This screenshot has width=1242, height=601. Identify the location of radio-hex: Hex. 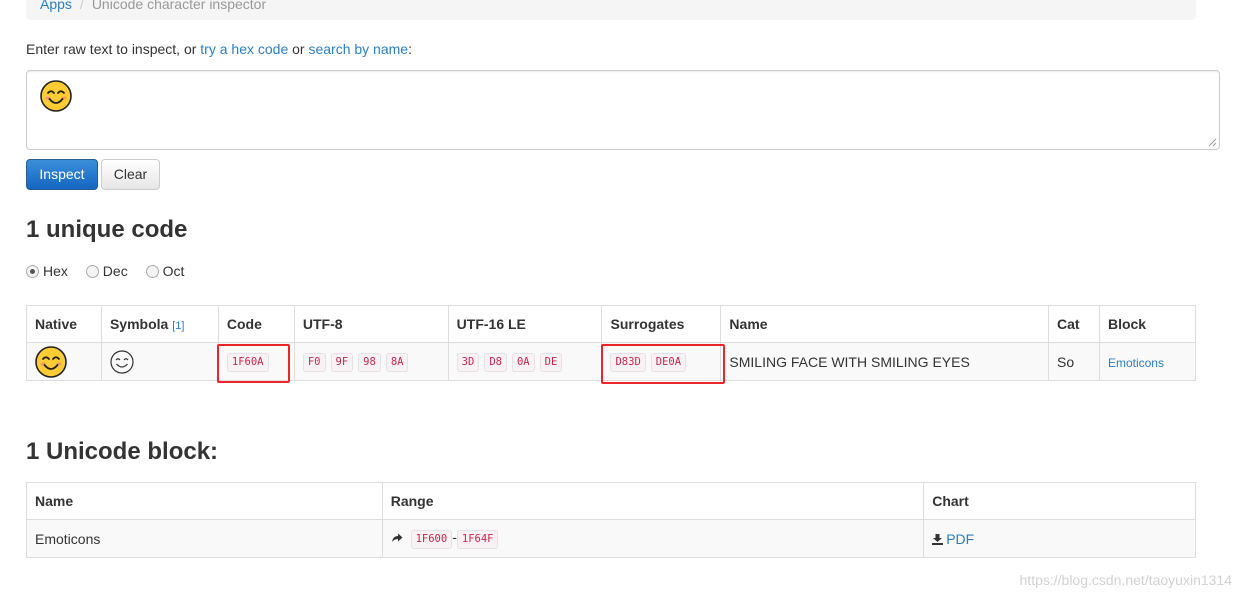
(47, 271).